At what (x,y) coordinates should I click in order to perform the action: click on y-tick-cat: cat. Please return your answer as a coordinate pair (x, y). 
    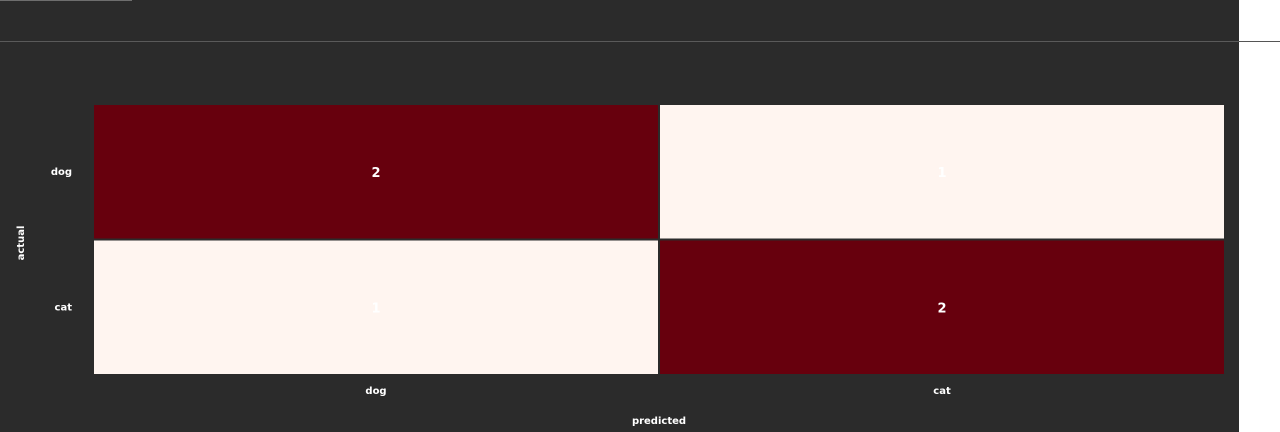
    Looking at the image, I should click on (64, 307).